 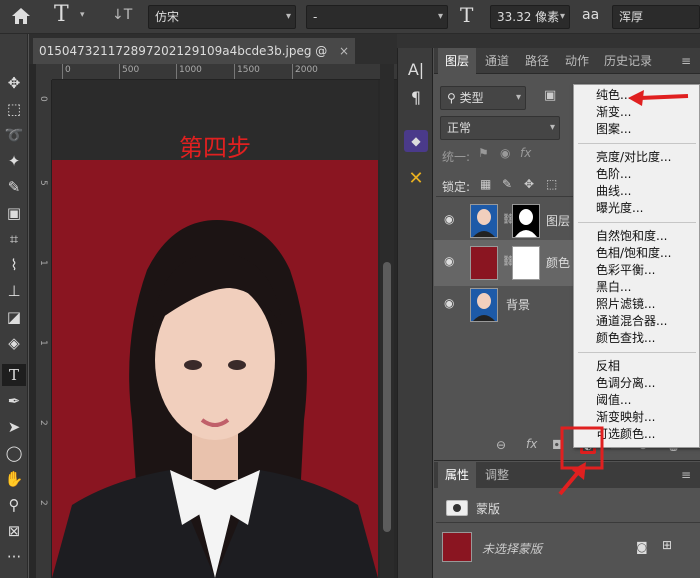 What do you see at coordinates (122, 15) in the screenshot?
I see `text-orientation-icon: ↓T` at bounding box center [122, 15].